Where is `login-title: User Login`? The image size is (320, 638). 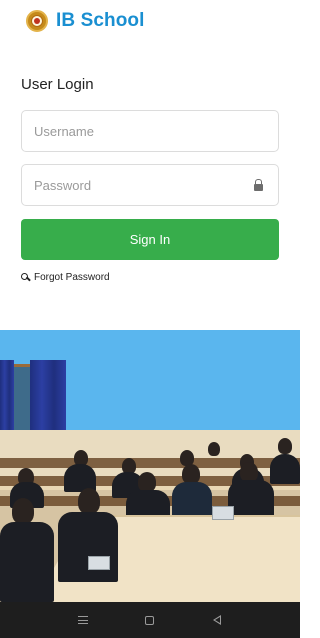 login-title: User Login is located at coordinates (57, 84).